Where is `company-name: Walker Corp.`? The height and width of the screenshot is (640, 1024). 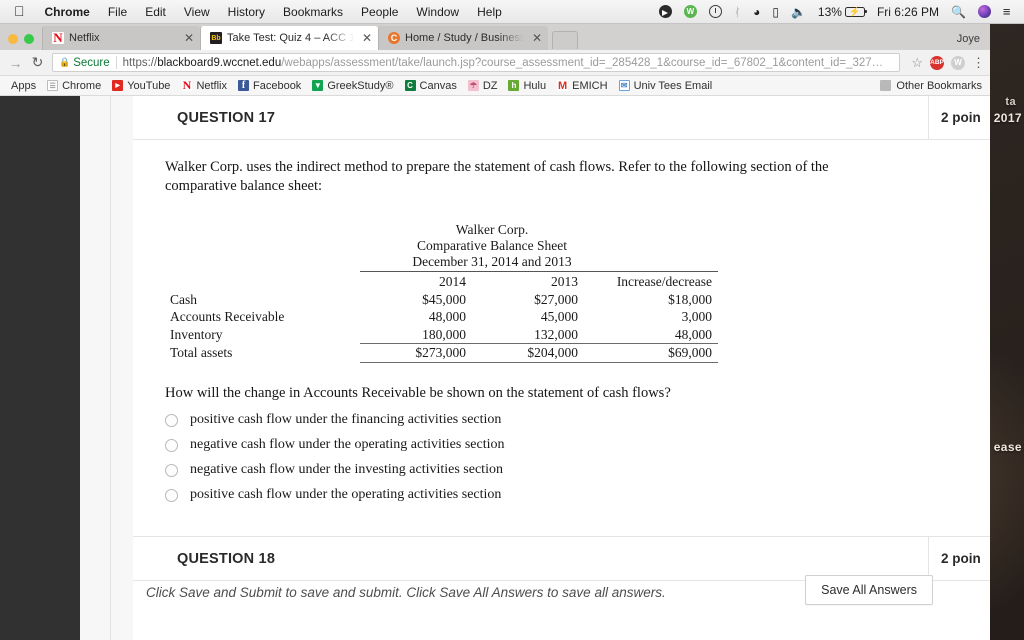 company-name: Walker Corp. is located at coordinates (492, 230).